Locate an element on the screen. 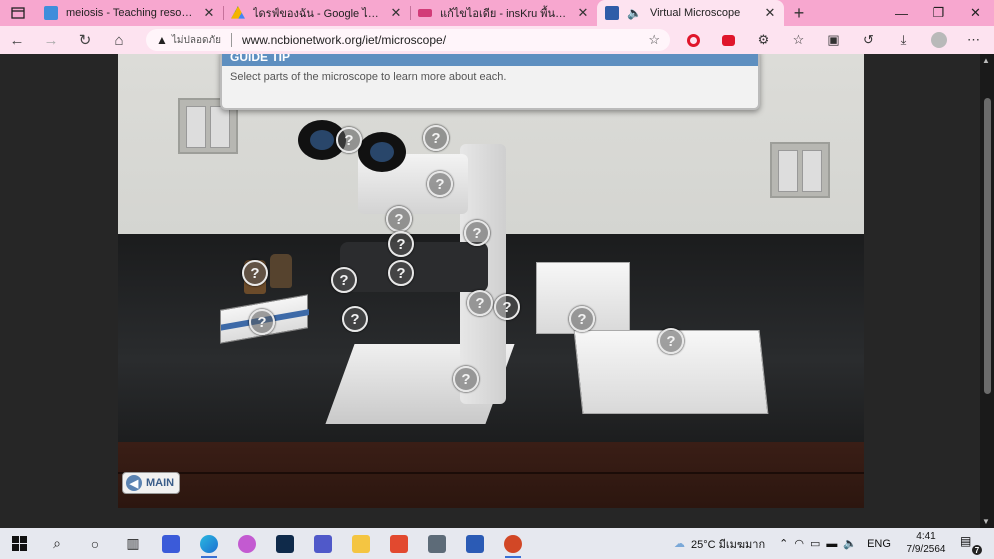 The image size is (994, 559). photoshop-app-icon is located at coordinates (285, 543).